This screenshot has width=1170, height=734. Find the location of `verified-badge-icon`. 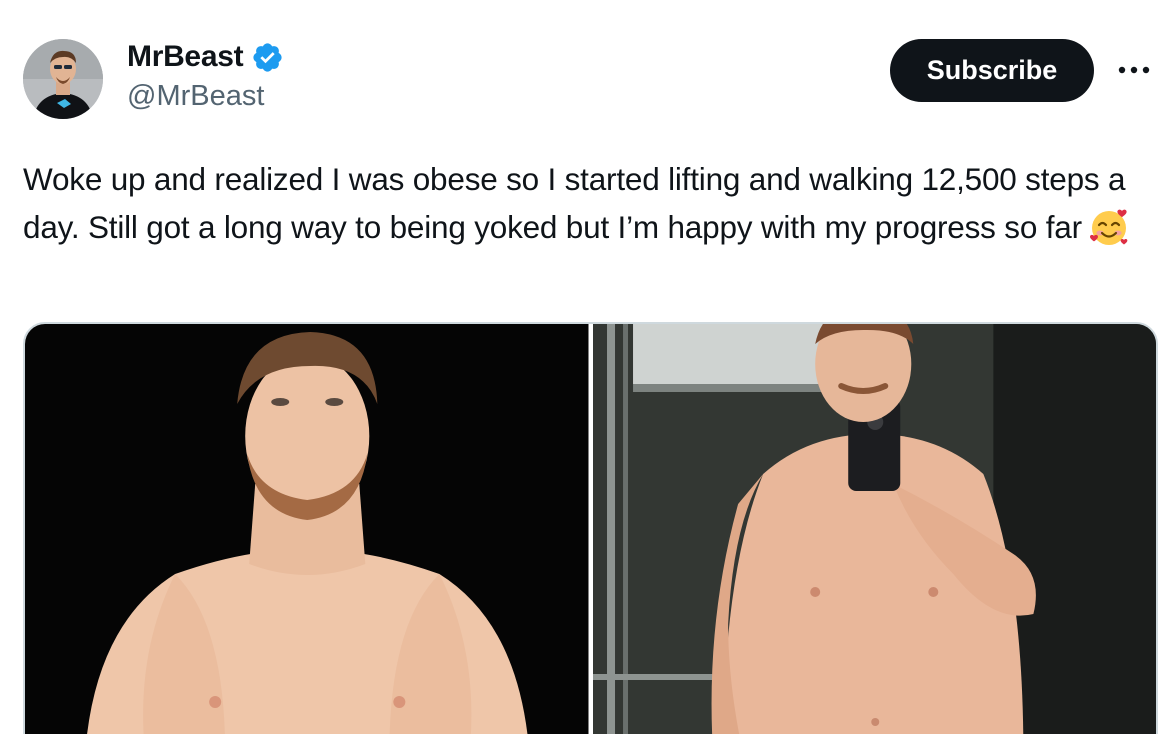

verified-badge-icon is located at coordinates (267, 57).